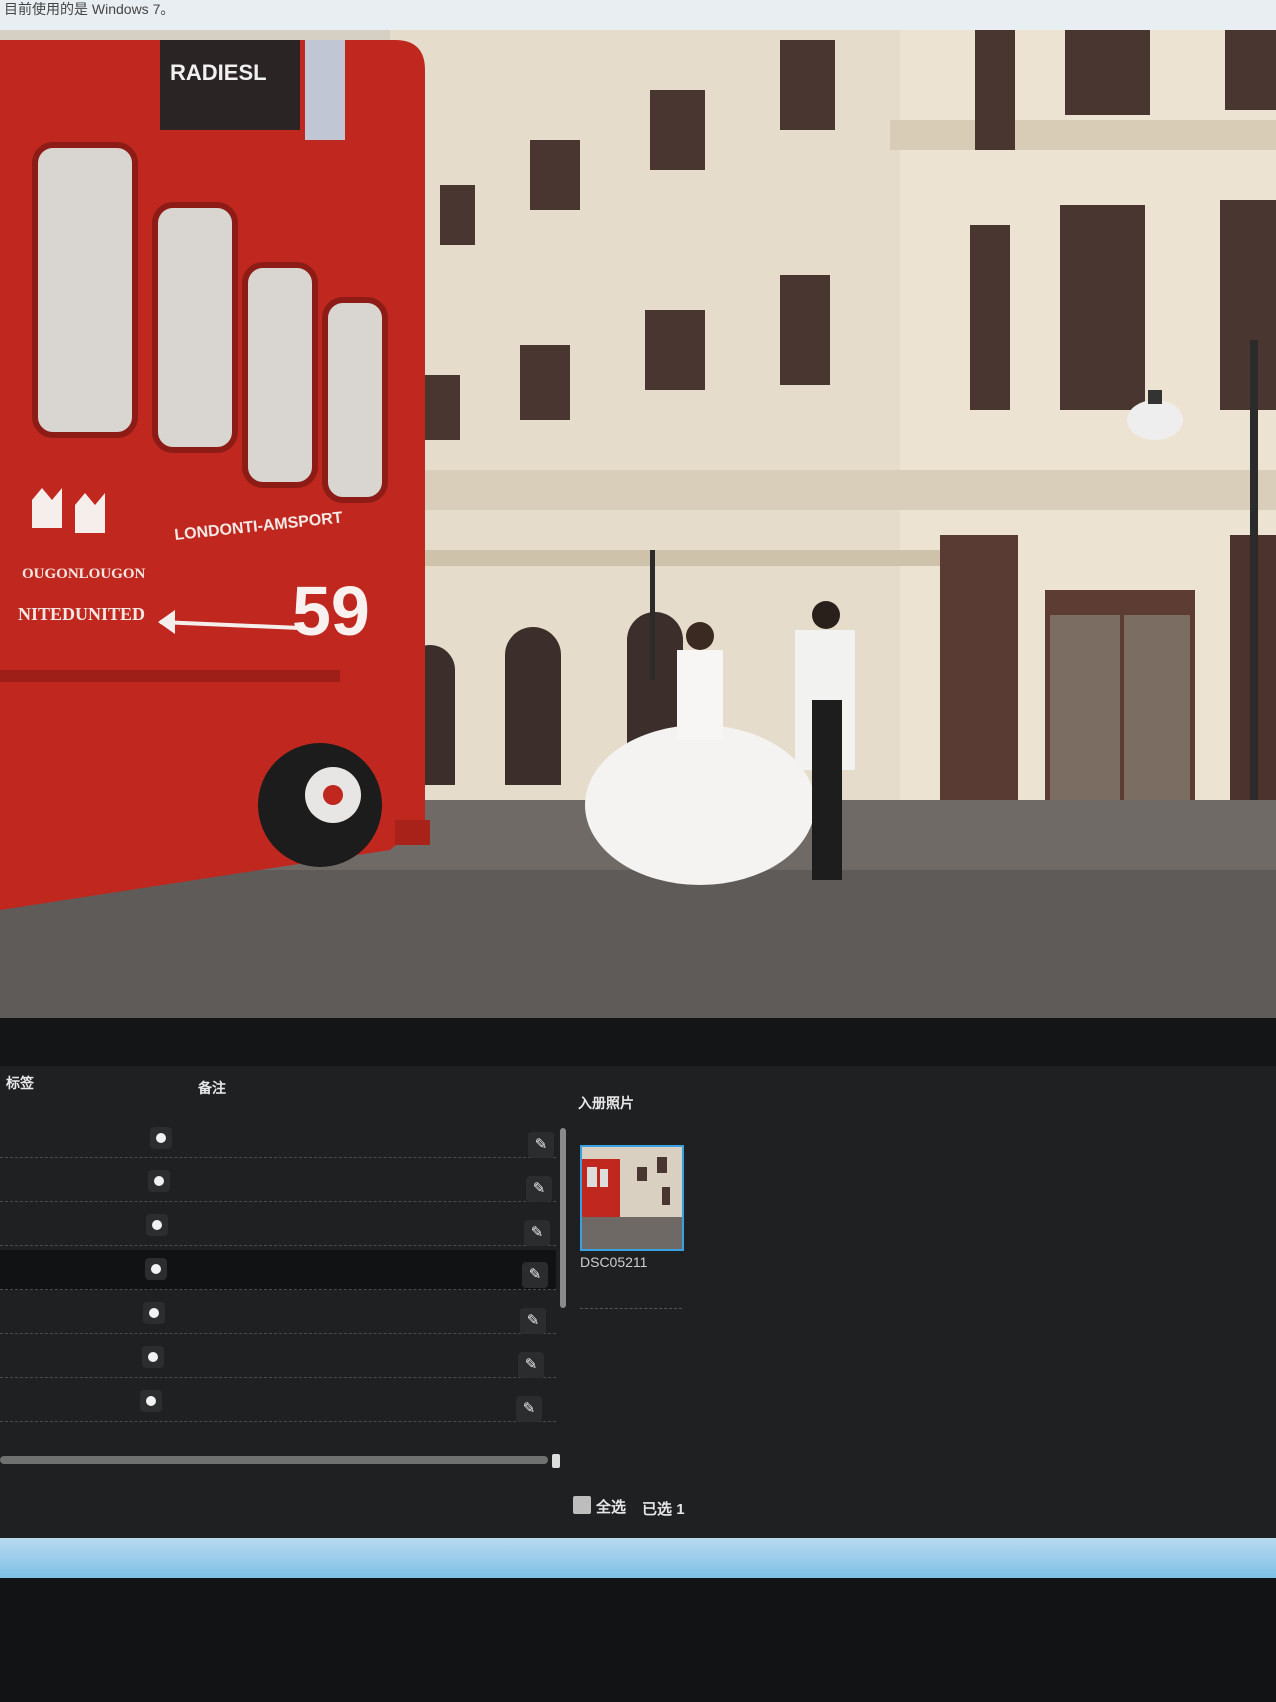 This screenshot has width=1276, height=1702. What do you see at coordinates (614, 1262) in the screenshot?
I see `thumbnail-filename: DSC05211` at bounding box center [614, 1262].